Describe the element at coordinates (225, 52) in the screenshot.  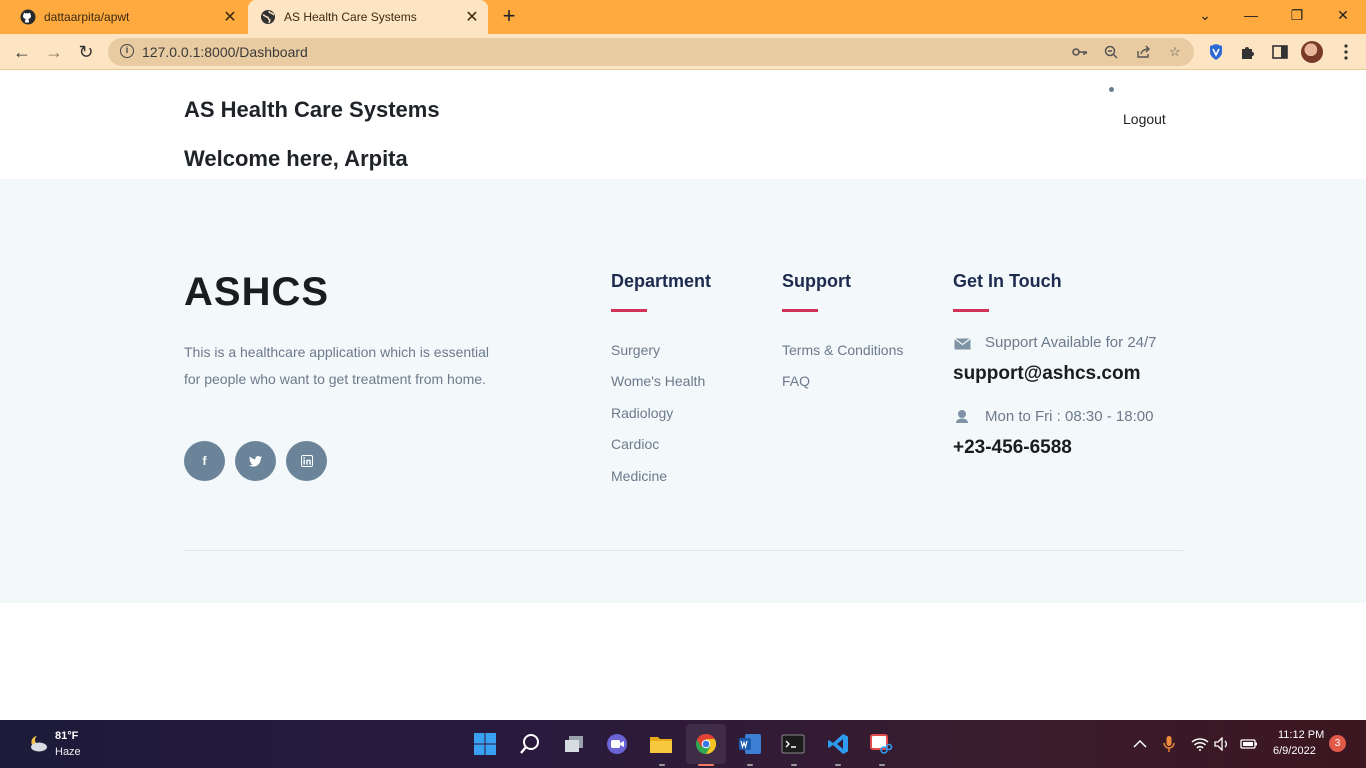
I see `url-text: 127.0.0.1:8000/Dashboard` at that location.